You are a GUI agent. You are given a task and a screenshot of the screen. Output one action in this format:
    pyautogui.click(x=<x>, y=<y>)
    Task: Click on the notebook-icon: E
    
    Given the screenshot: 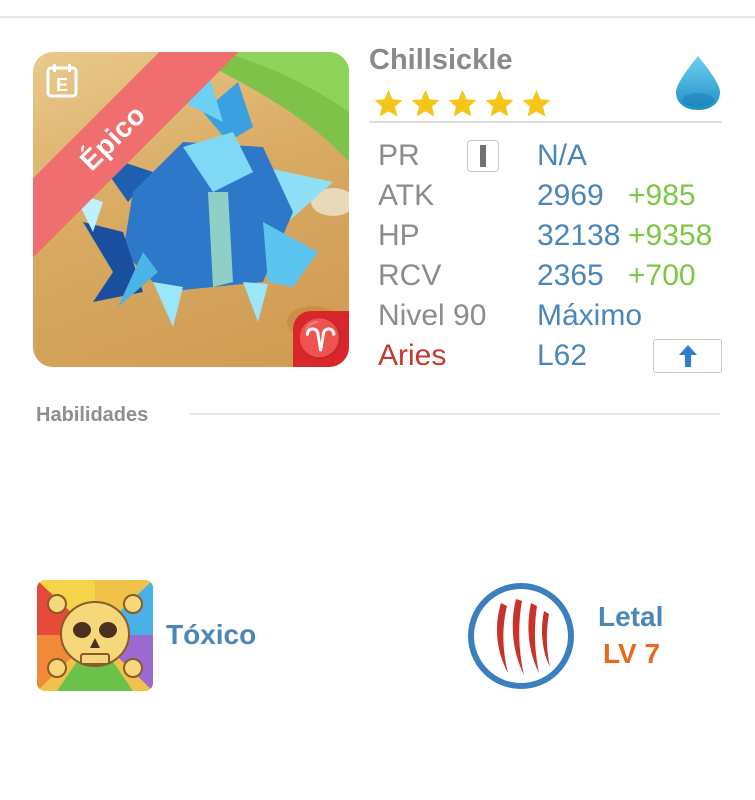 What is the action you would take?
    pyautogui.click(x=62, y=81)
    